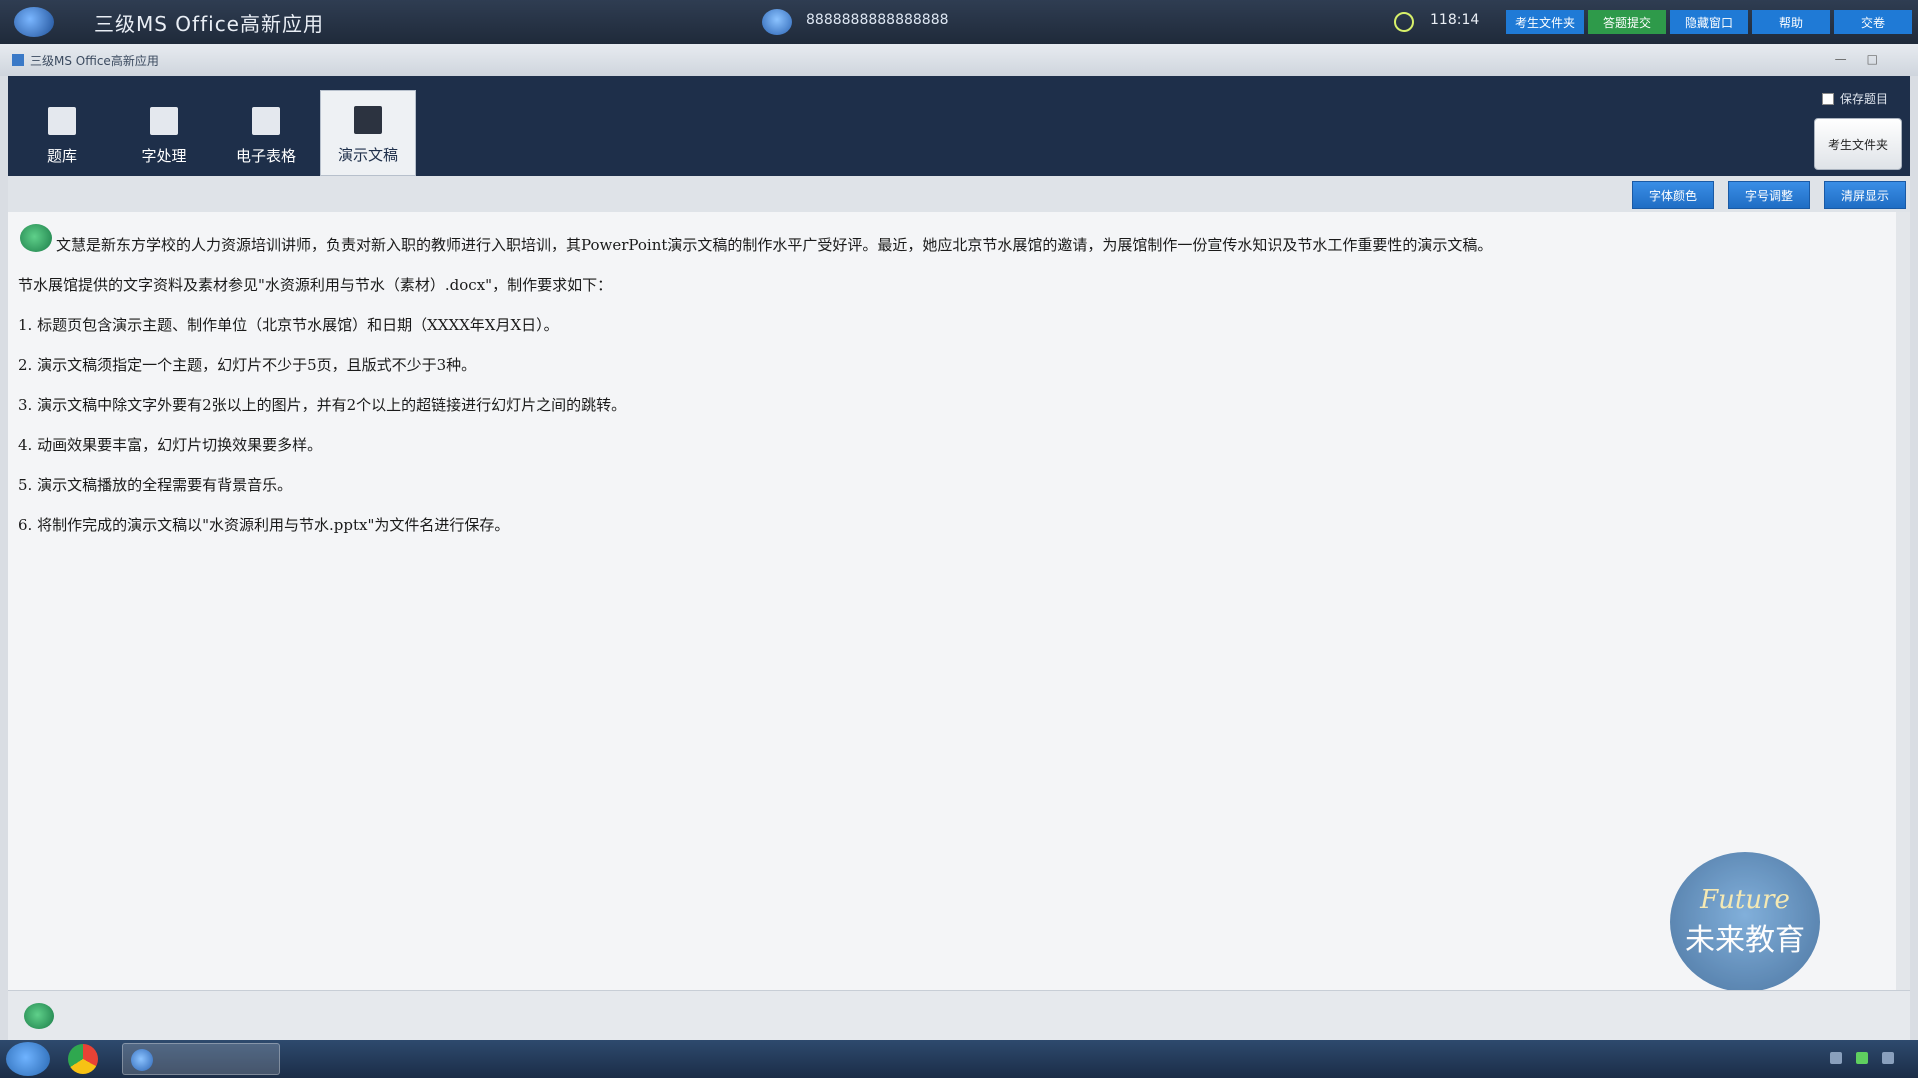 The image size is (1918, 1078). I want to click on clear-screen-button: 清屏显示, so click(1865, 195).